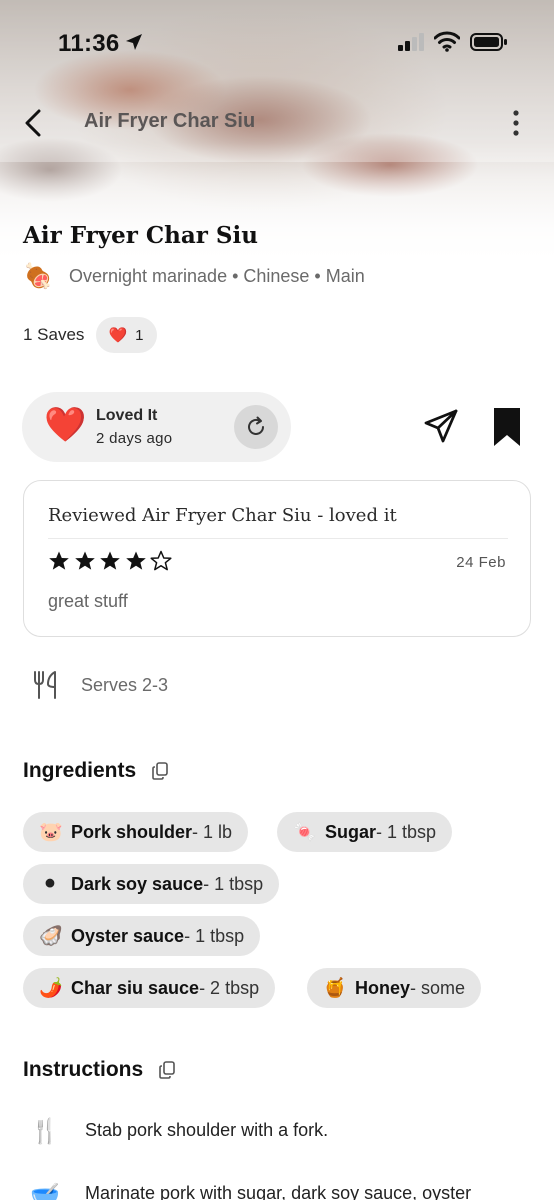  Describe the element at coordinates (45, 1131) in the screenshot. I see `fork-knife-icon: 🍴` at that location.